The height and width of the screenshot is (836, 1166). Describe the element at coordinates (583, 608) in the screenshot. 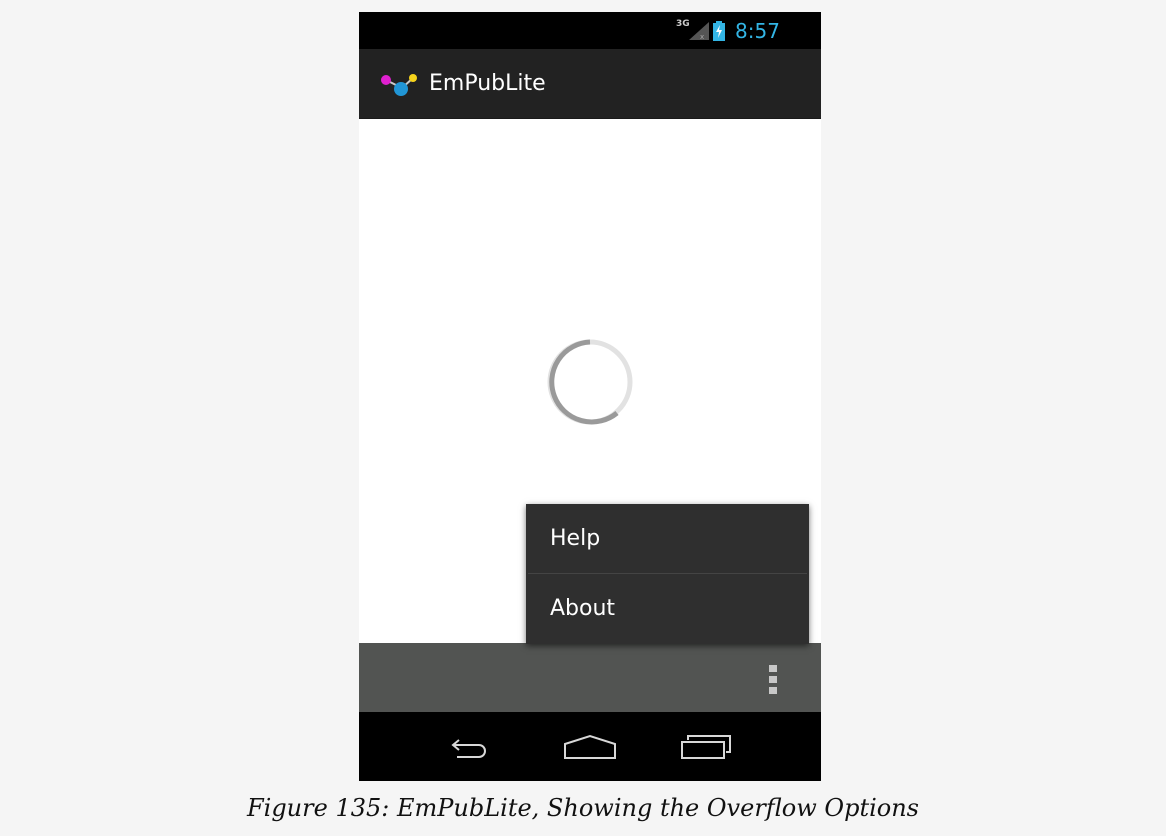

I see `menu-item-label: About` at that location.